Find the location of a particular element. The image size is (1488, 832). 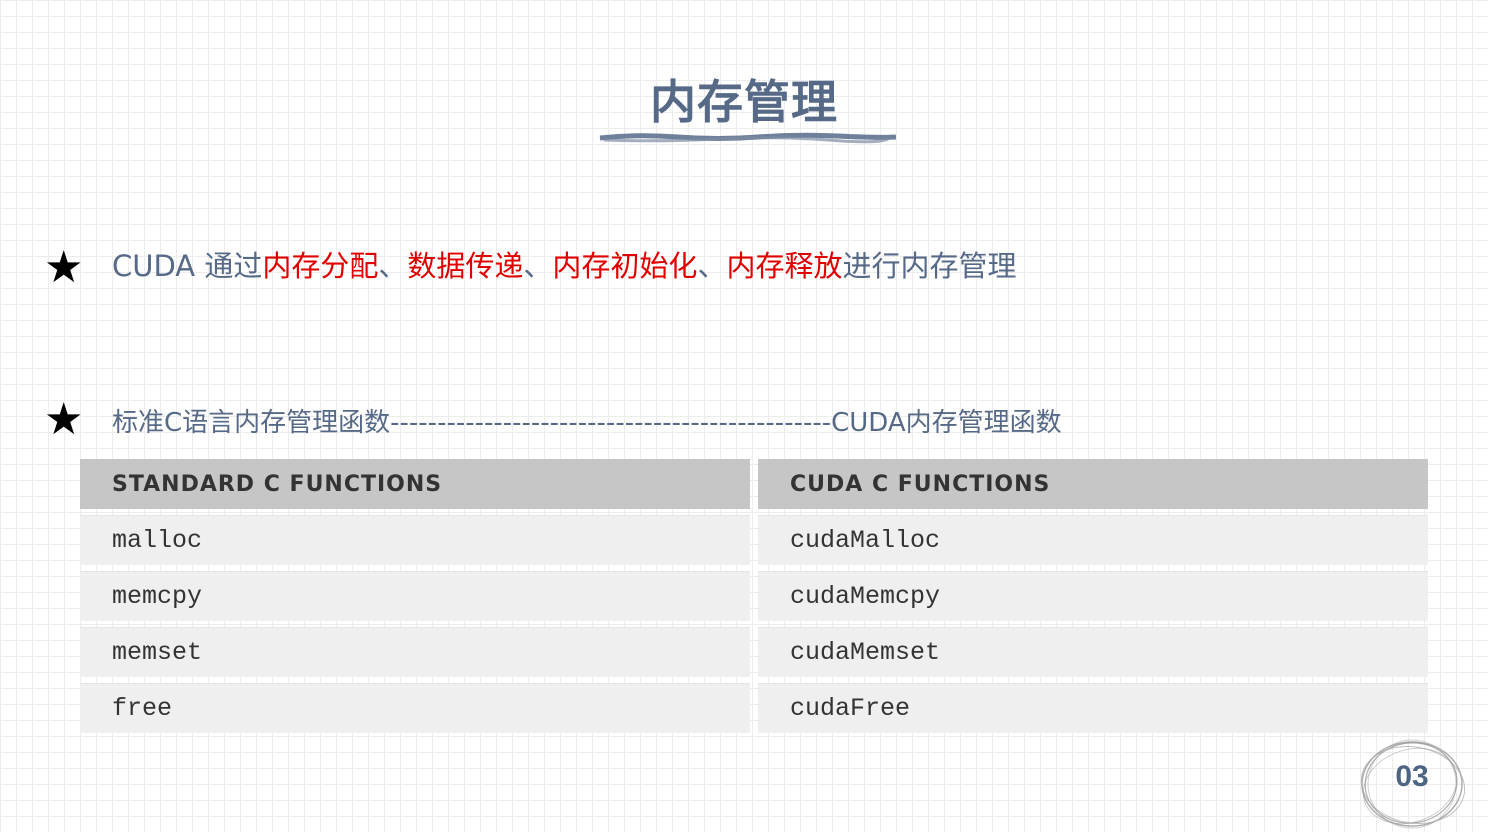

bullet-text-1: CUDA 通过内存分配、数据传递、内存初始化、内存释放进行内存管理 is located at coordinates (564, 266).